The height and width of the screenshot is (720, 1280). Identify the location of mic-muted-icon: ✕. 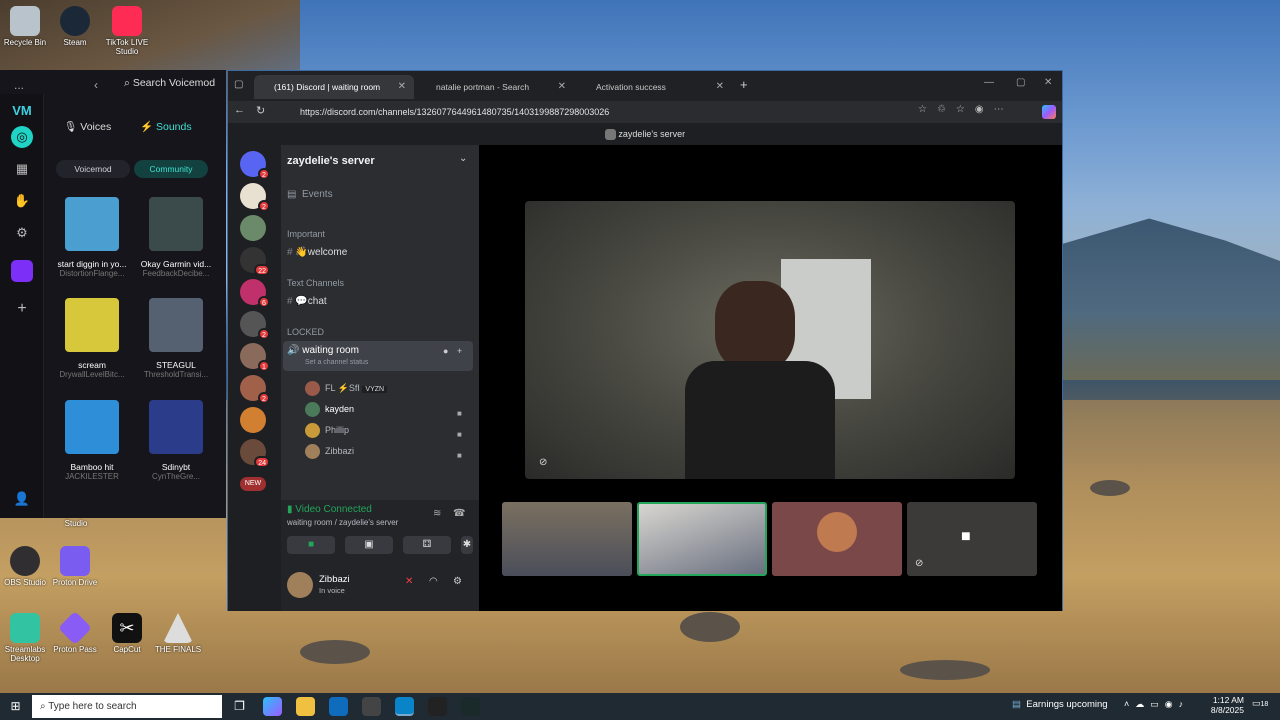
(409, 581).